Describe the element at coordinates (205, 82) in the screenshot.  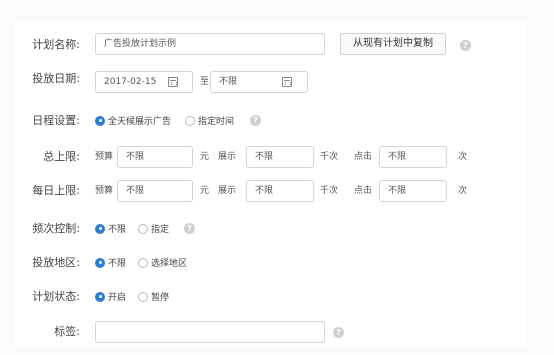
I see `date-range-separator: 至` at that location.